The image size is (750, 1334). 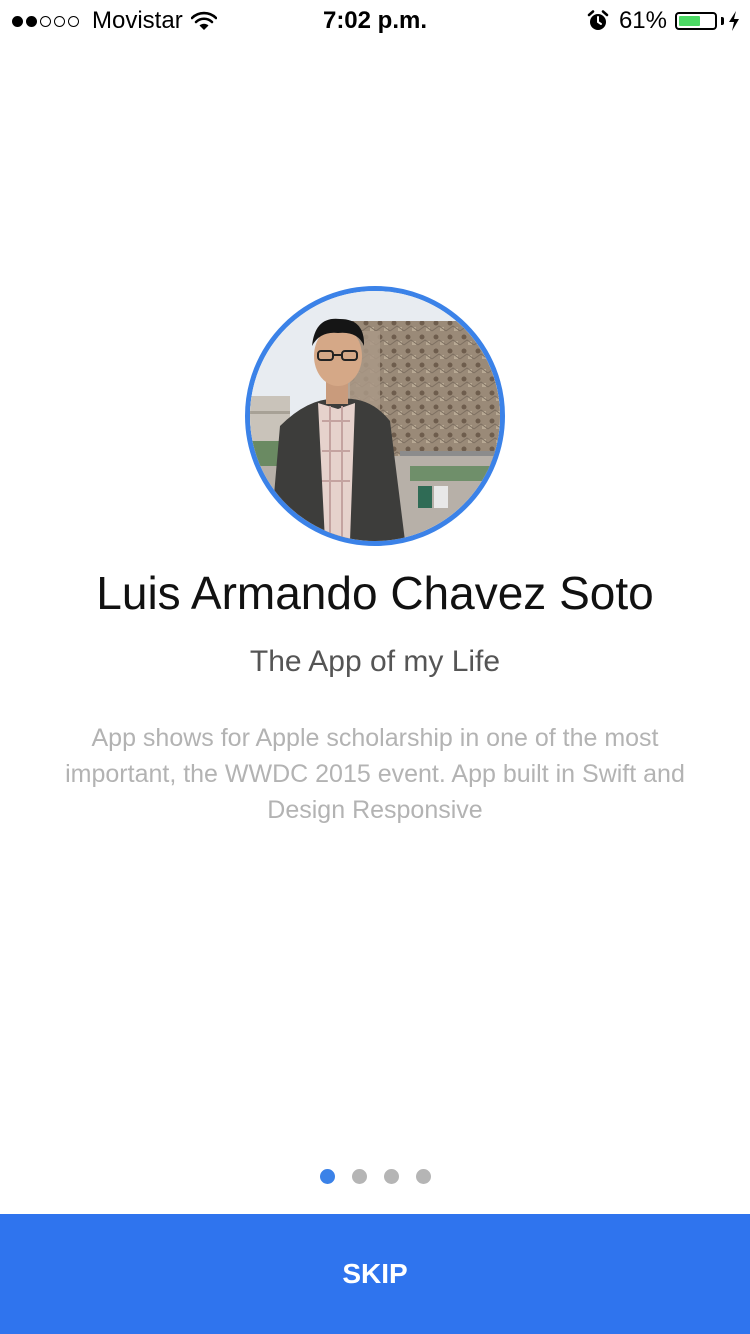 I want to click on battery-percent: 61%, so click(x=642, y=20).